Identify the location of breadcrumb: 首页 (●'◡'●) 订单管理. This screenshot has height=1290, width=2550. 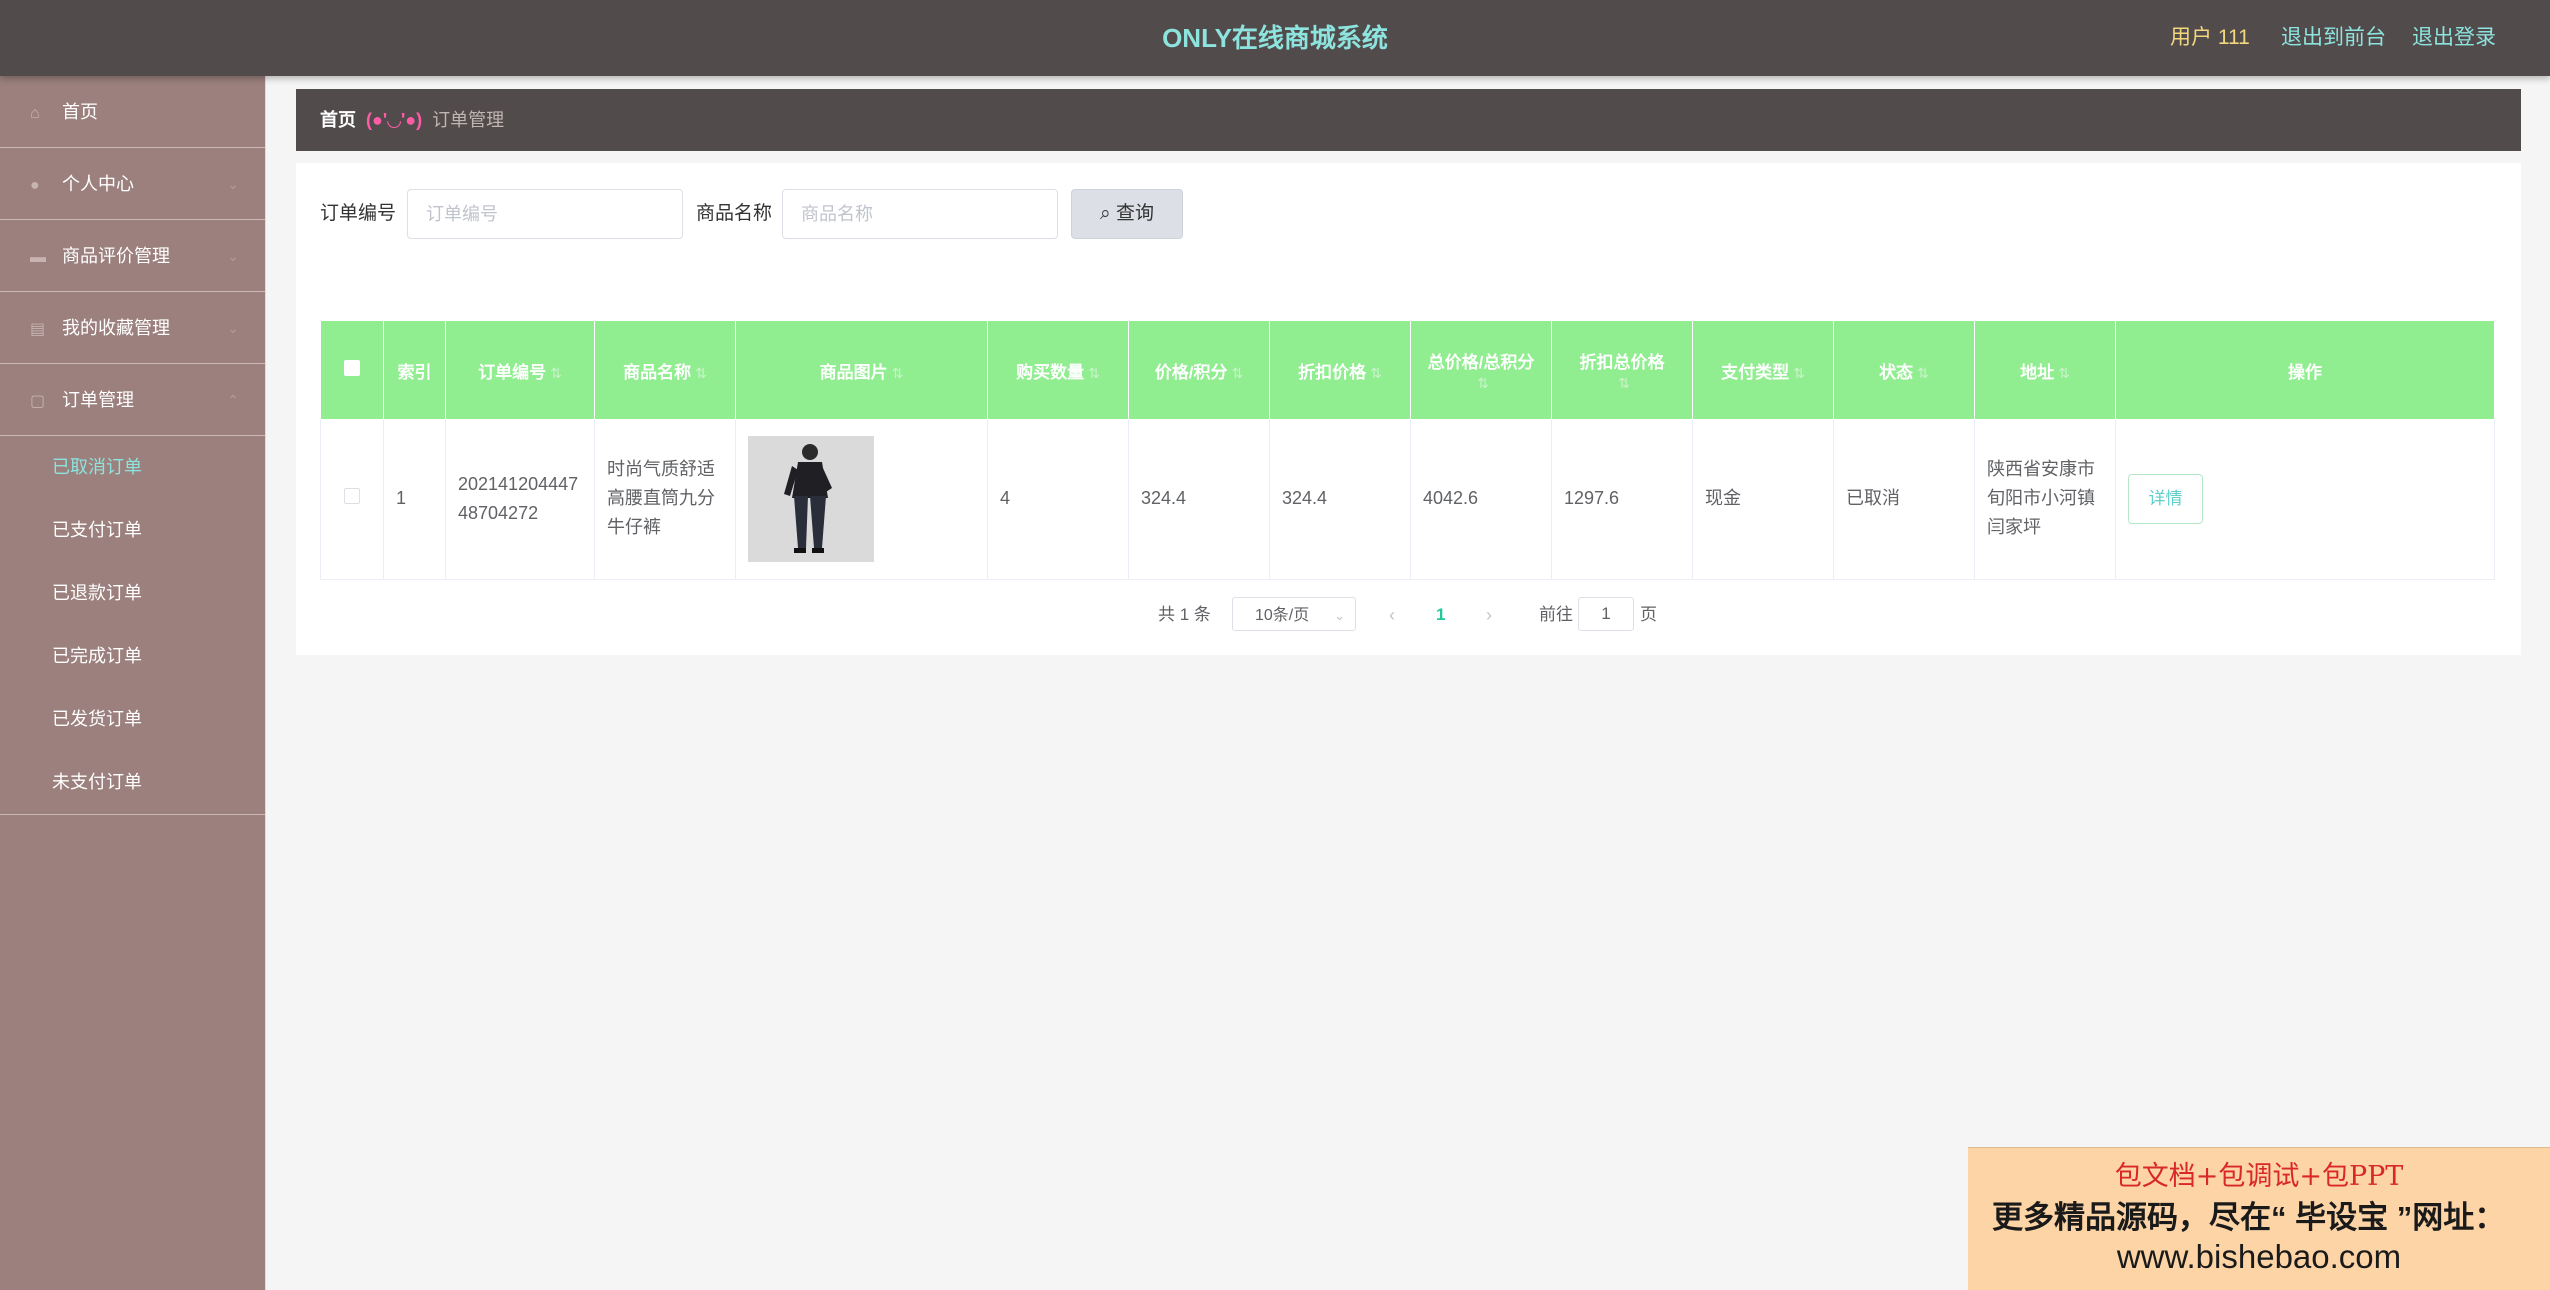
(1408, 120).